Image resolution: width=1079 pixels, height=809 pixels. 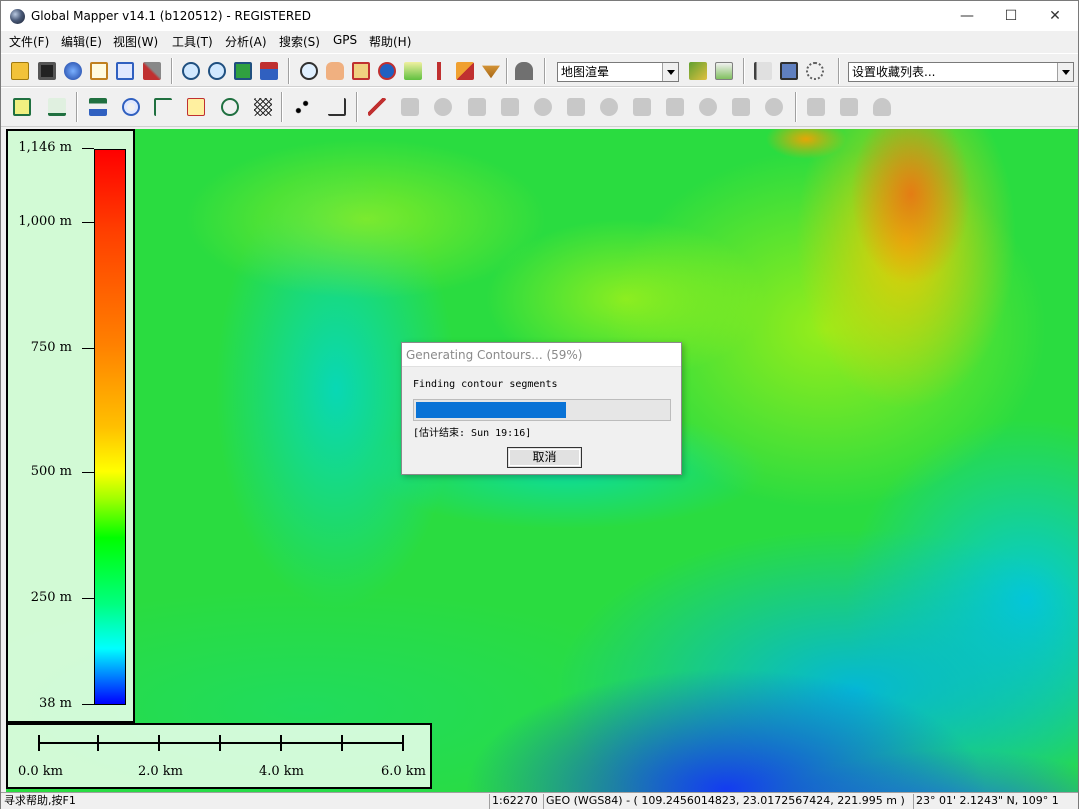 I want to click on shader-options-button, so click(x=698, y=71).